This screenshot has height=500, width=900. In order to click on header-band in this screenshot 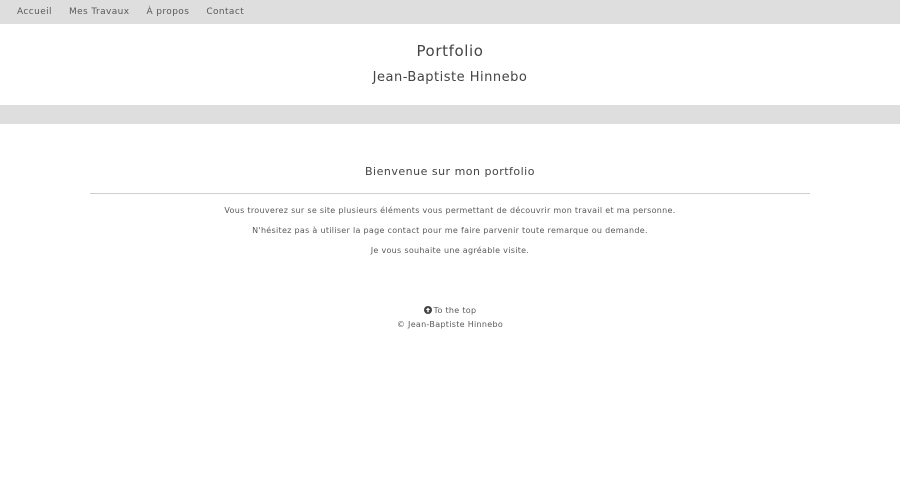, I will do `click(450, 114)`.